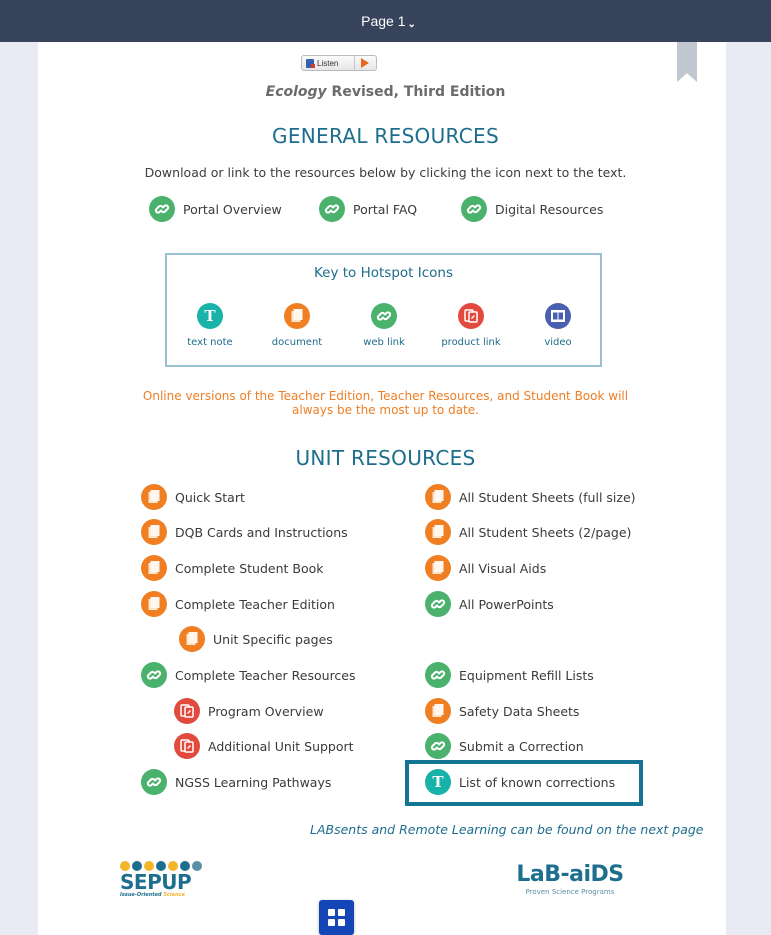 The height and width of the screenshot is (935, 771). I want to click on highlight-box, so click(524, 783).